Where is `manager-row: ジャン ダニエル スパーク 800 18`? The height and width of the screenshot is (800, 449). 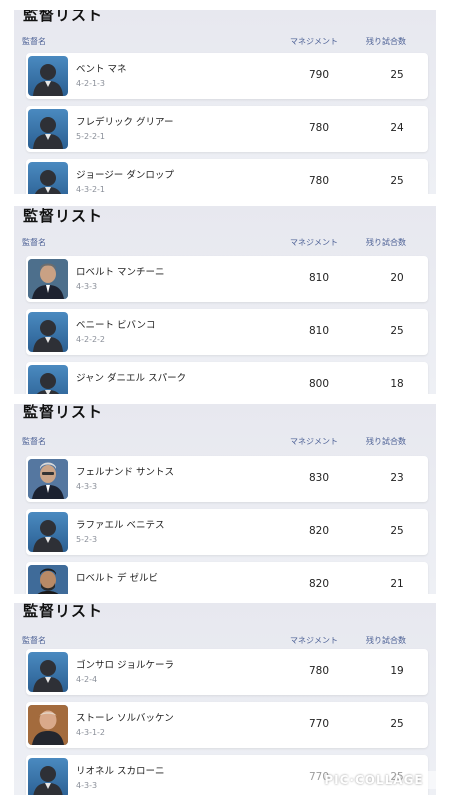
manager-row: ジャン ダニエル スパーク 800 18 is located at coordinates (227, 378).